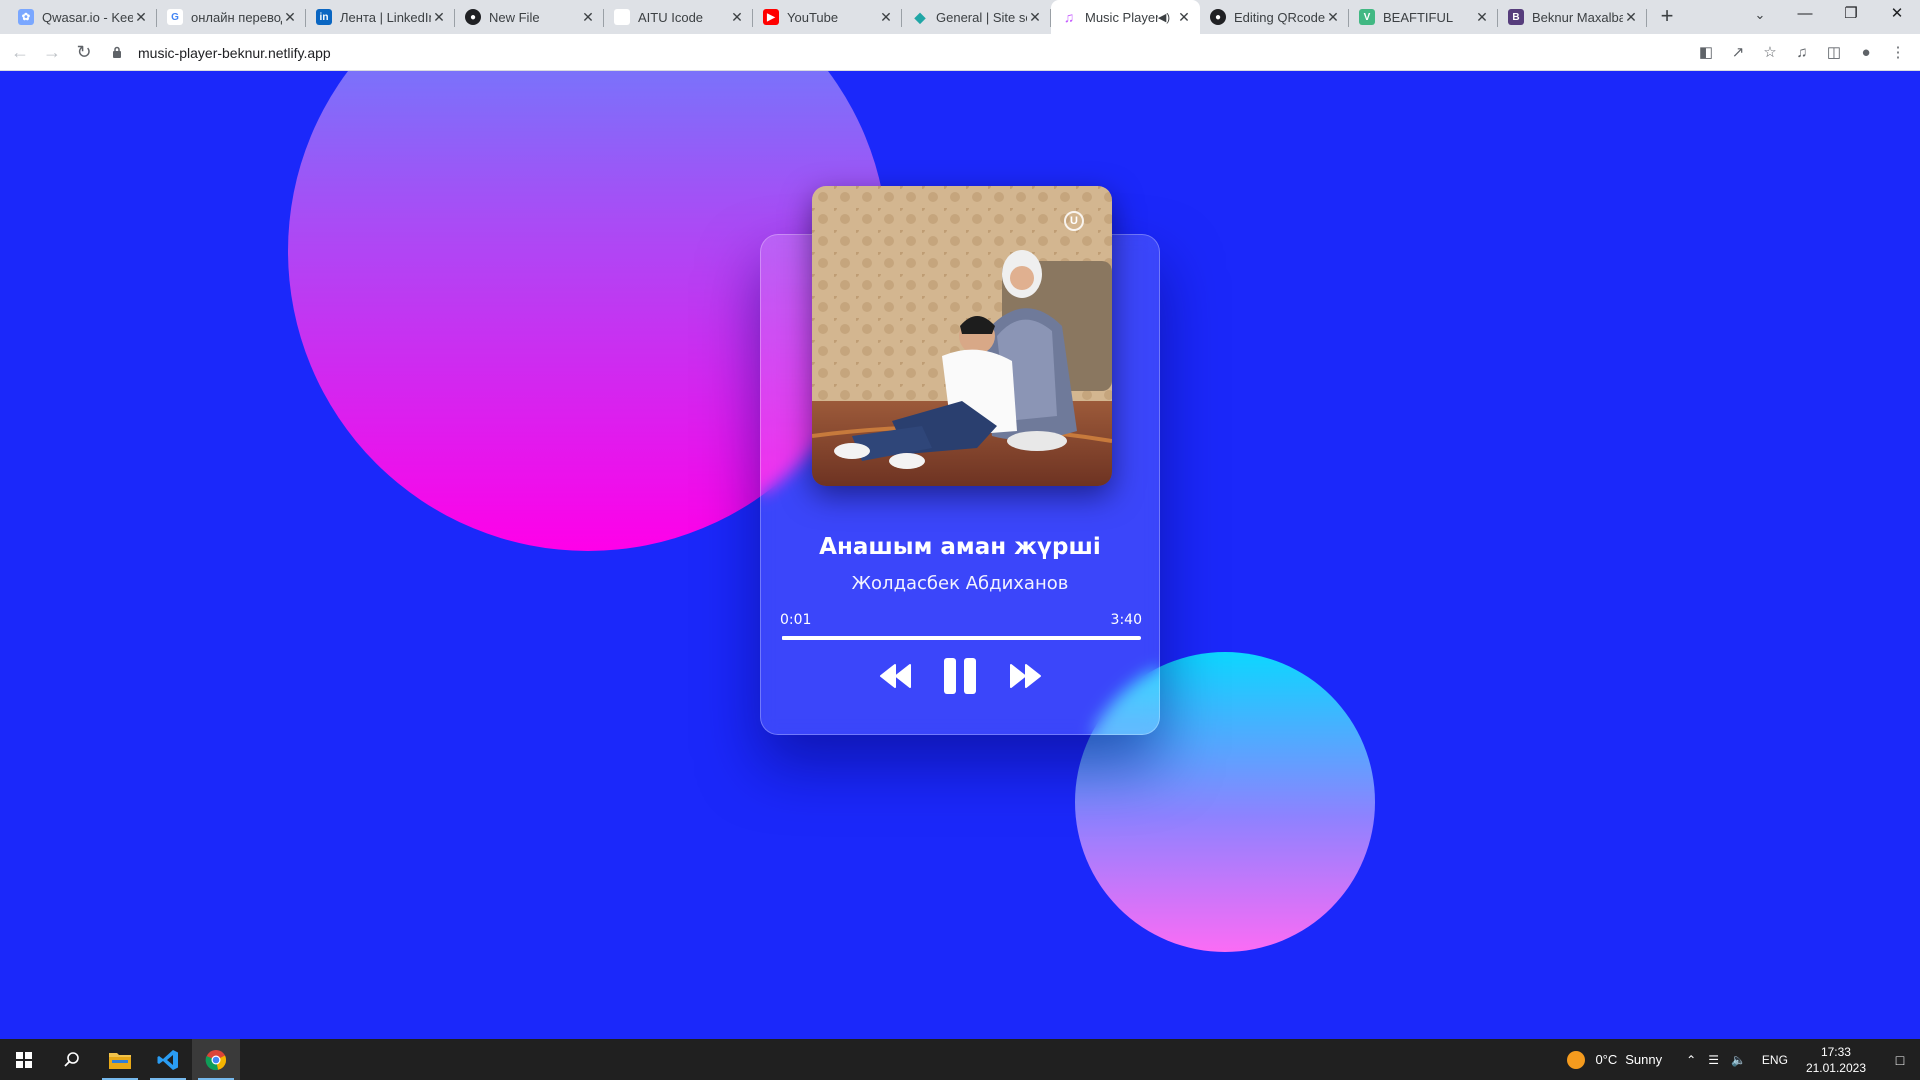 The image size is (1920, 1080). I want to click on browser-tab: in Лента | LinkedIn ✕, so click(380, 17).